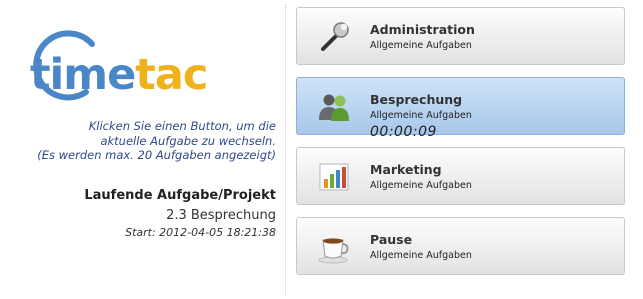 This screenshot has width=643, height=299. What do you see at coordinates (460, 176) in the screenshot?
I see `task-button-marketing: Marketing Allgemeine Aufgaben` at bounding box center [460, 176].